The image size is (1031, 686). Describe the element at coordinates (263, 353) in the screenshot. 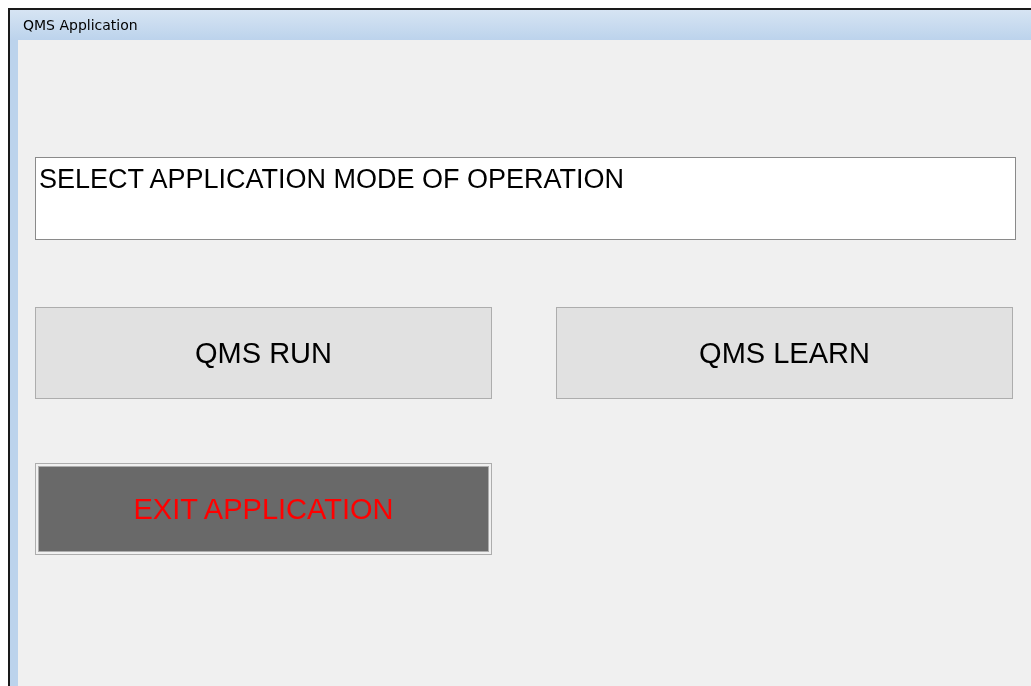

I see `mode-button: QMS RUN` at that location.